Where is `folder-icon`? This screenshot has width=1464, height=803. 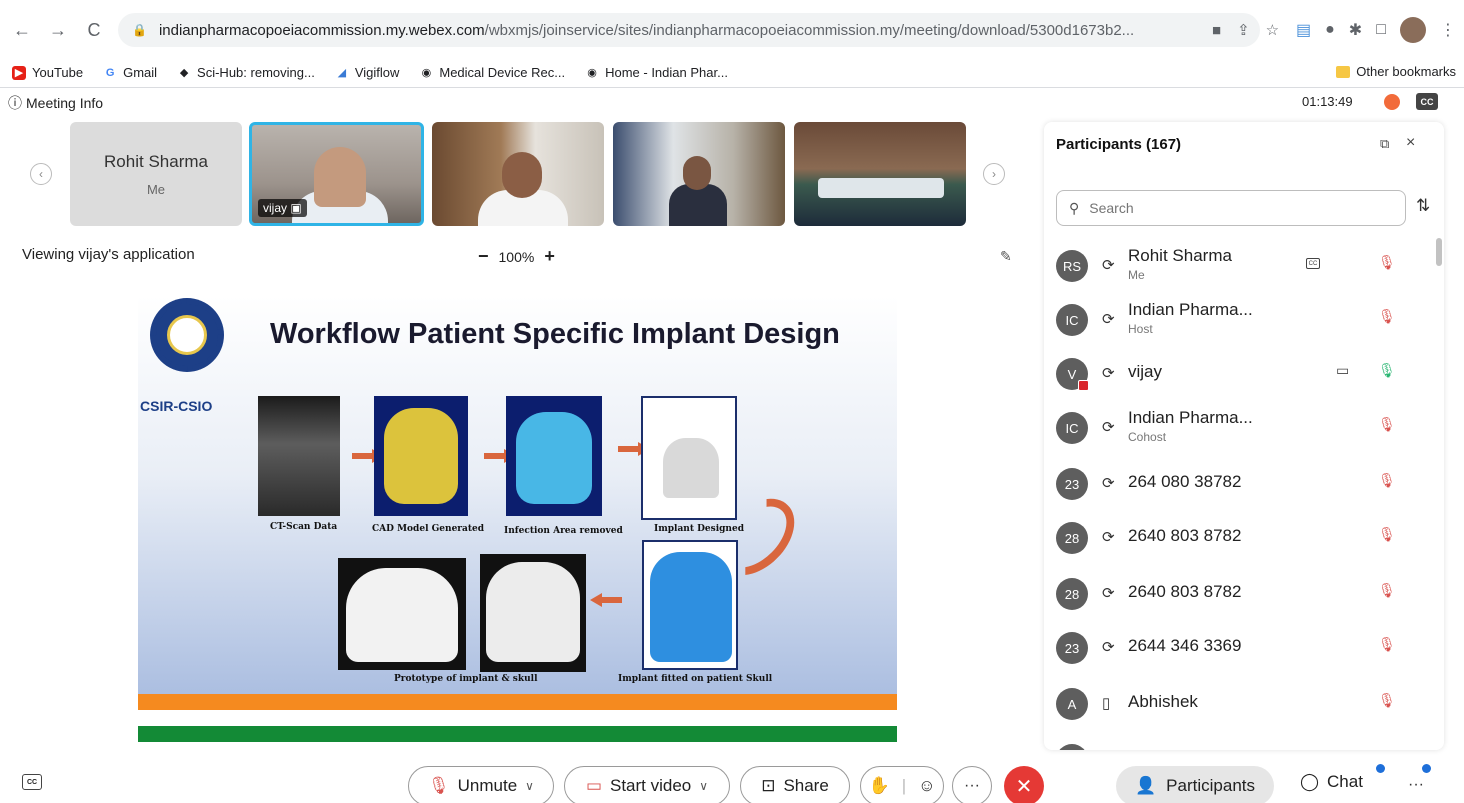 folder-icon is located at coordinates (1343, 71).